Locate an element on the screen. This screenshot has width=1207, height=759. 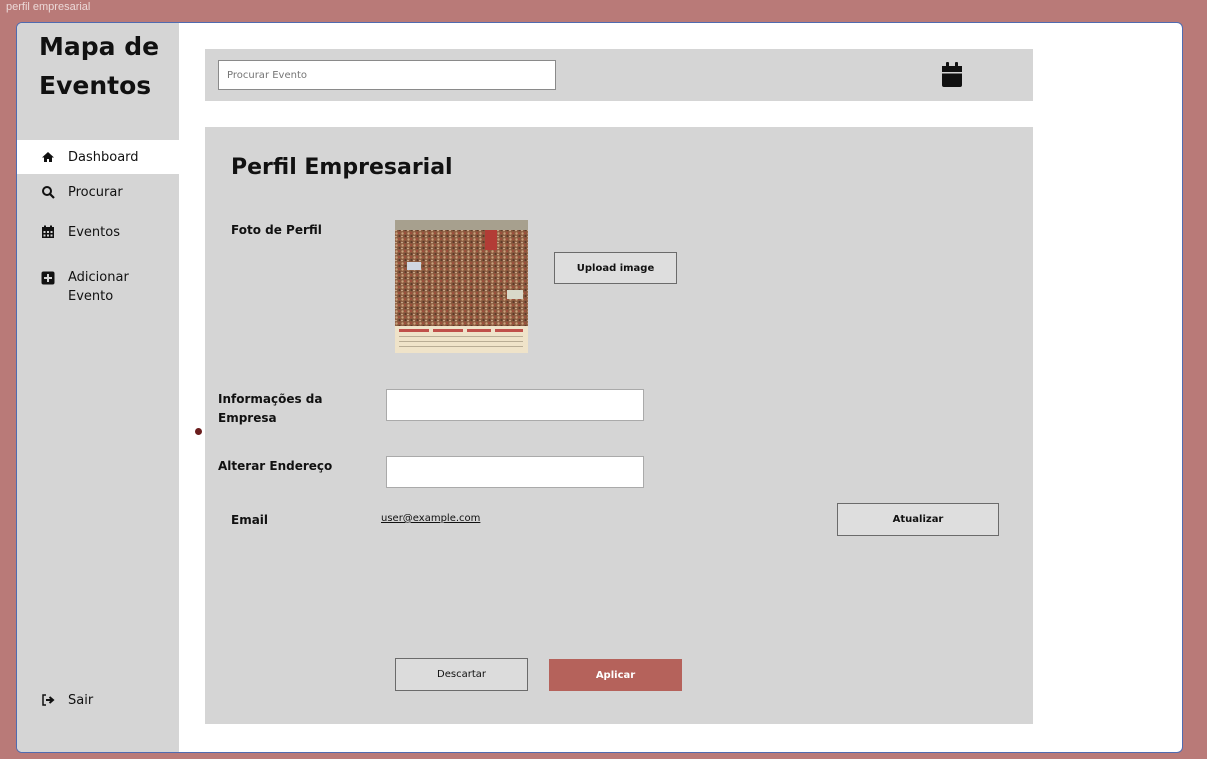
address-label: Alterar Endereço is located at coordinates (275, 466).